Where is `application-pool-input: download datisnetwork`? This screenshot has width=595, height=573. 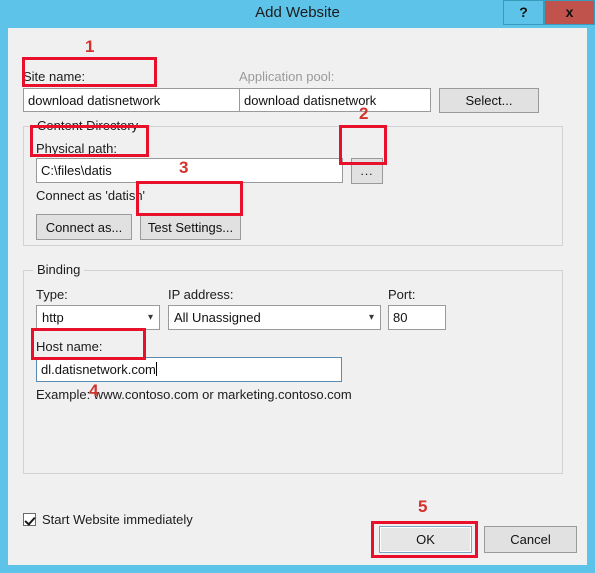
application-pool-input: download datisnetwork is located at coordinates (335, 100).